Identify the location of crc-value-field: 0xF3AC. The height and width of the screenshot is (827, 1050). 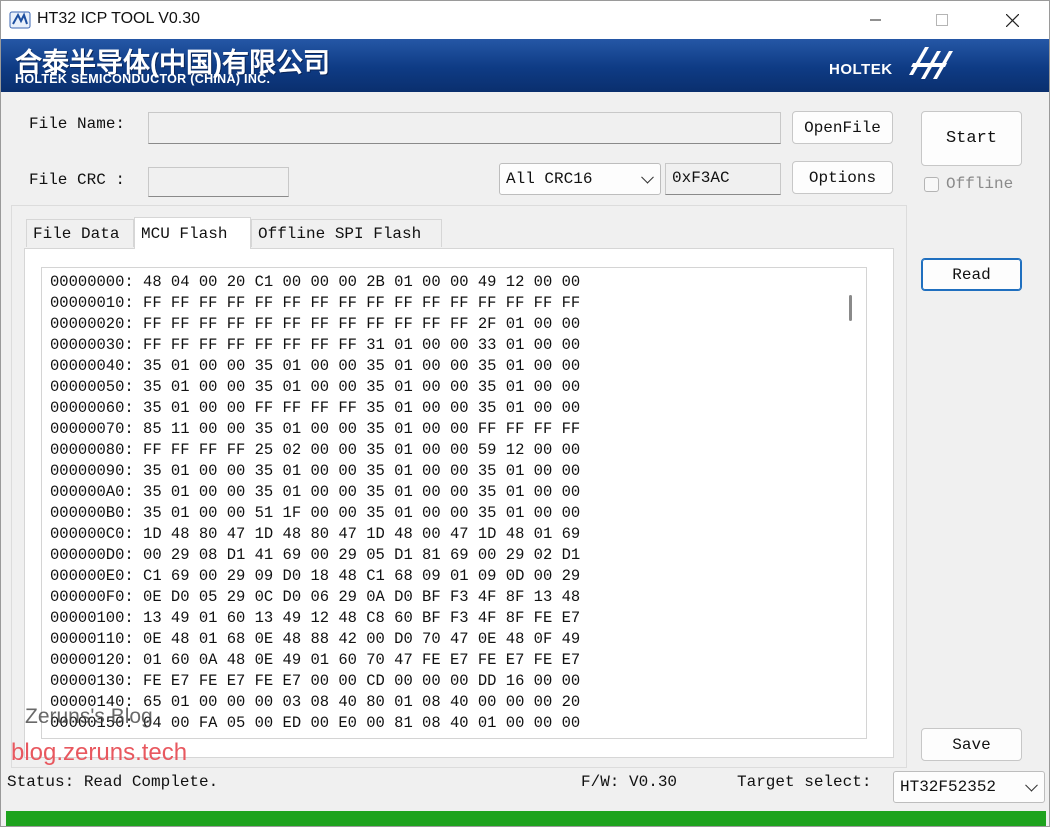
(723, 179).